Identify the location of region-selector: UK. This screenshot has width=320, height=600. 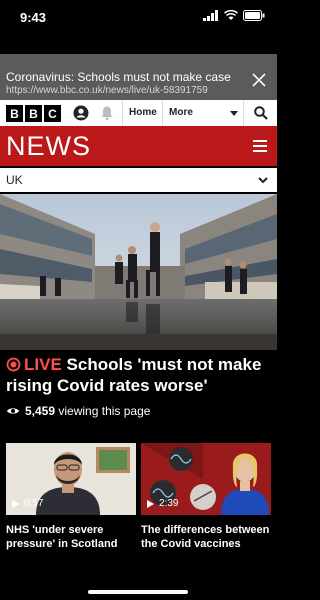
(138, 180).